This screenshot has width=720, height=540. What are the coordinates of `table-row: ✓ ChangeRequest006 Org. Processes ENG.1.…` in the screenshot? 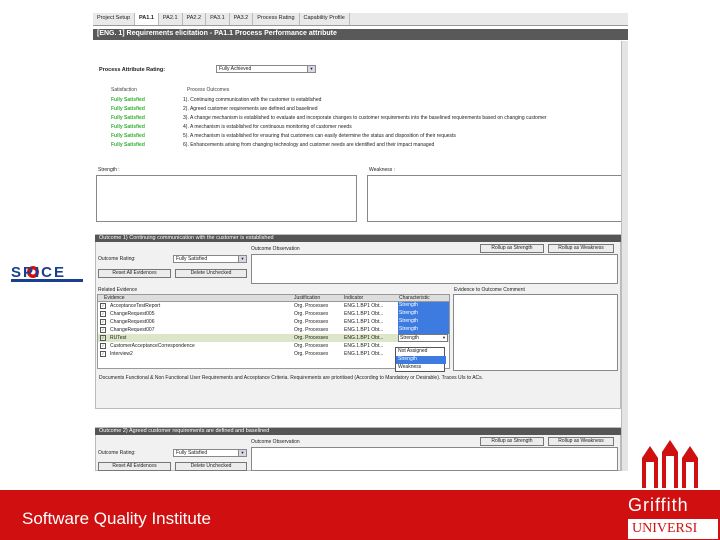 It's located at (273, 322).